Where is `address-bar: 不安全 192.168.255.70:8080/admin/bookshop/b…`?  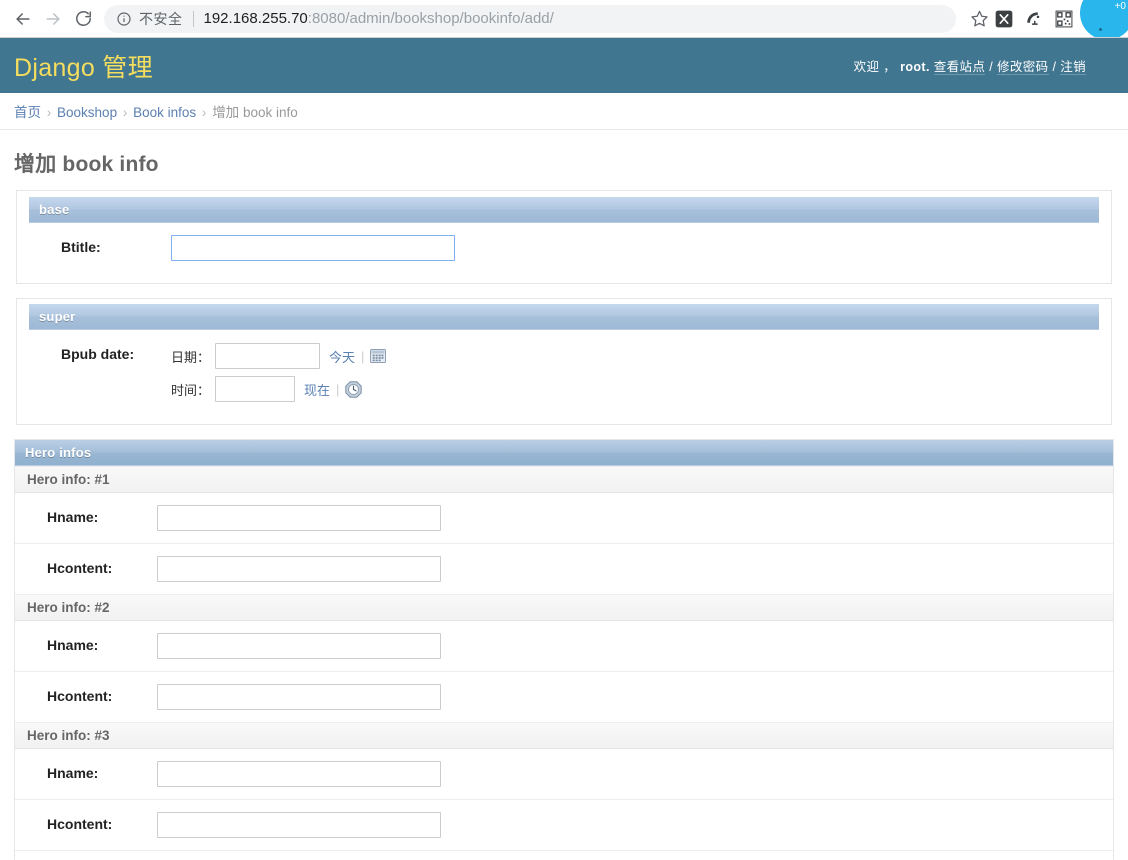 address-bar: 不安全 192.168.255.70:8080/admin/bookshop/b… is located at coordinates (530, 18).